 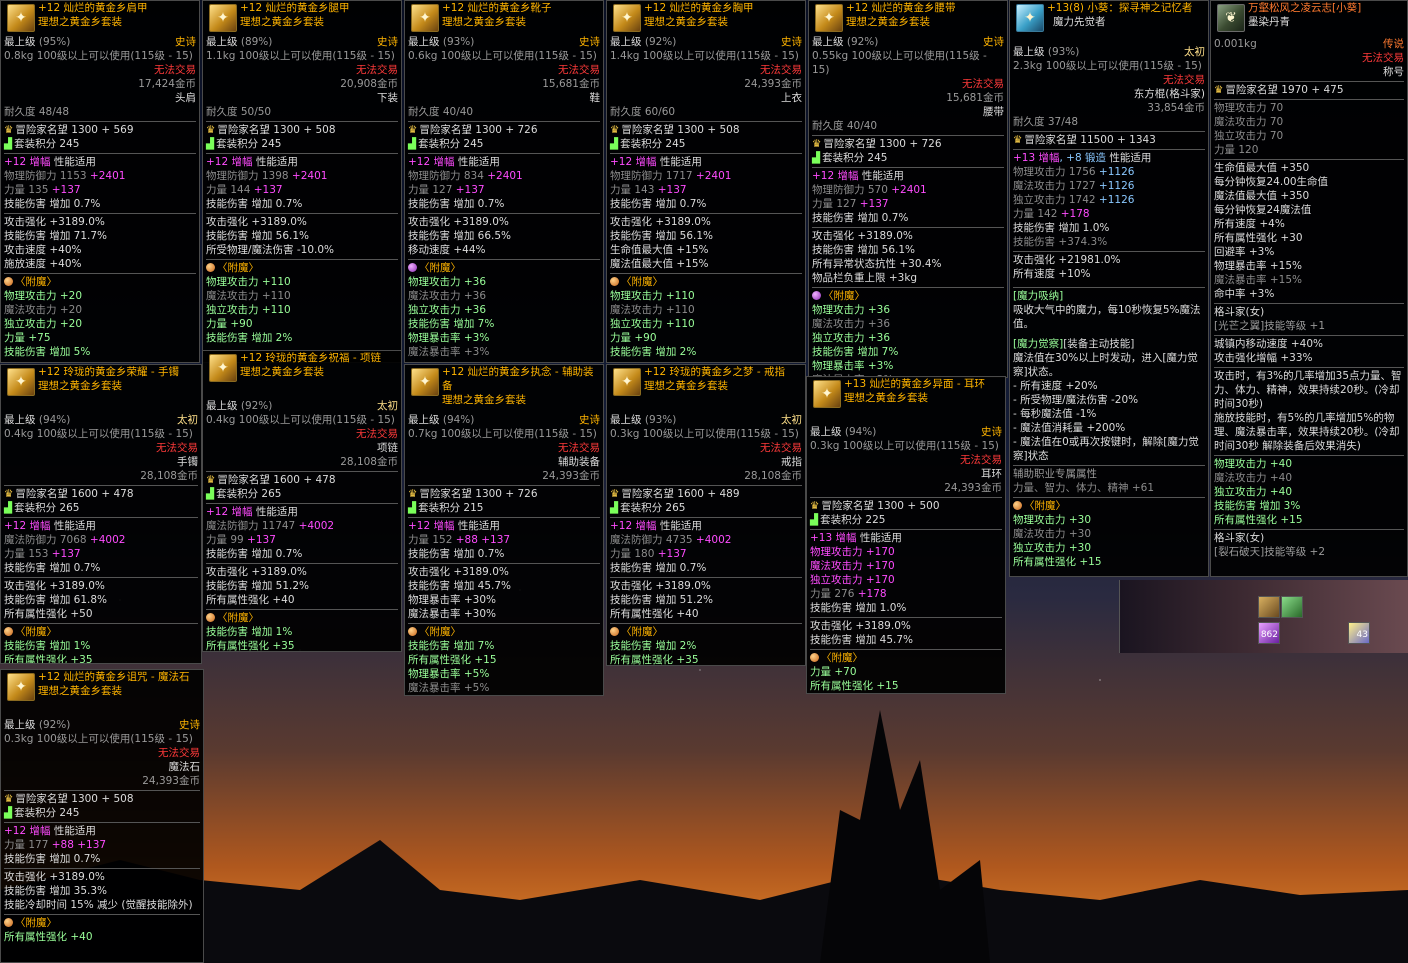 I want to click on weapon-atk-strength: 攻击强化 +21981.0%, so click(x=1109, y=259).